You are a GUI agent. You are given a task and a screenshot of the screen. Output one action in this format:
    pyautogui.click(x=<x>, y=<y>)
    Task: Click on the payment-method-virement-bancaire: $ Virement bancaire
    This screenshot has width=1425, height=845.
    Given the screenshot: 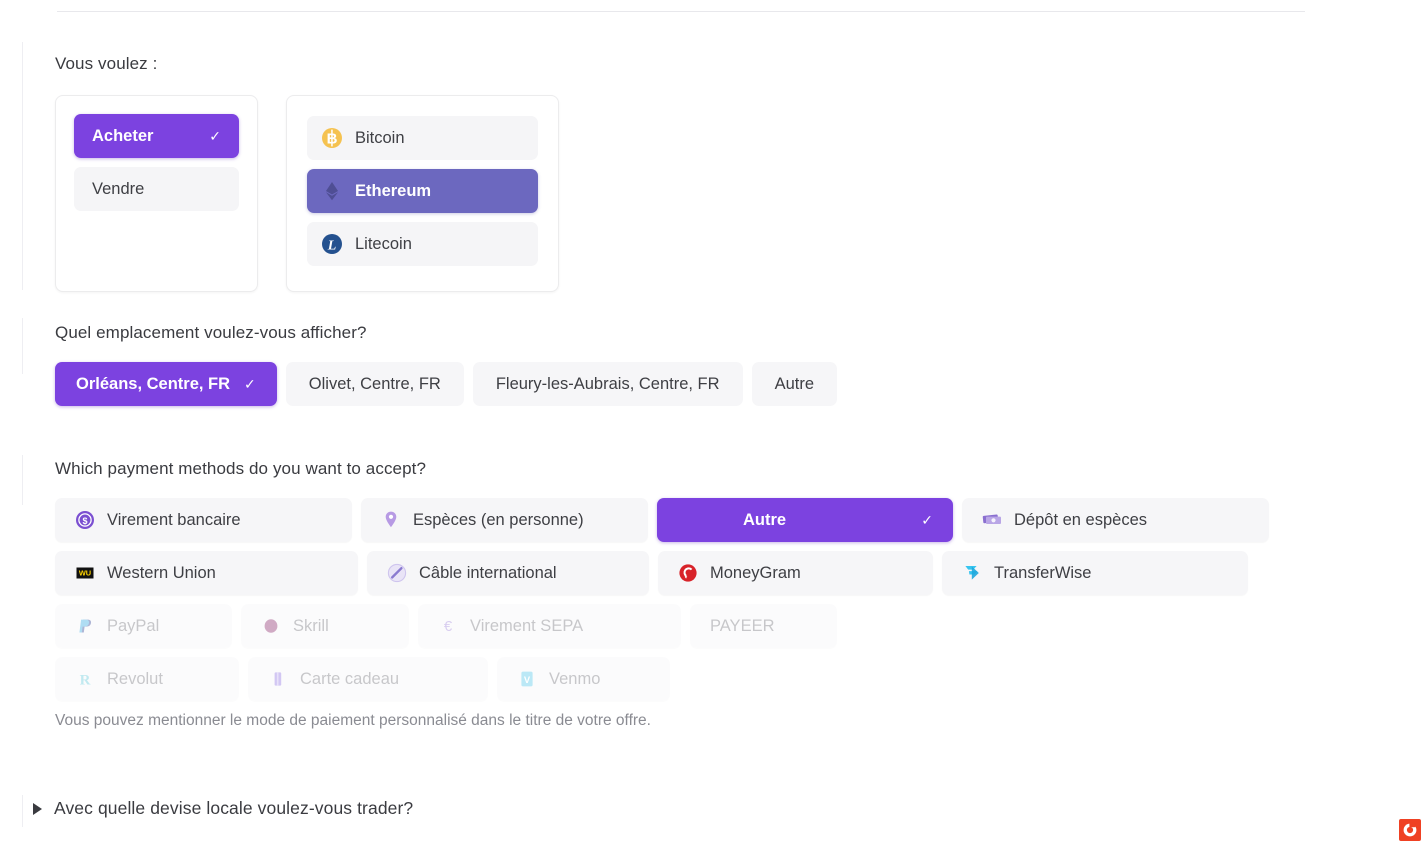 What is the action you would take?
    pyautogui.click(x=203, y=520)
    